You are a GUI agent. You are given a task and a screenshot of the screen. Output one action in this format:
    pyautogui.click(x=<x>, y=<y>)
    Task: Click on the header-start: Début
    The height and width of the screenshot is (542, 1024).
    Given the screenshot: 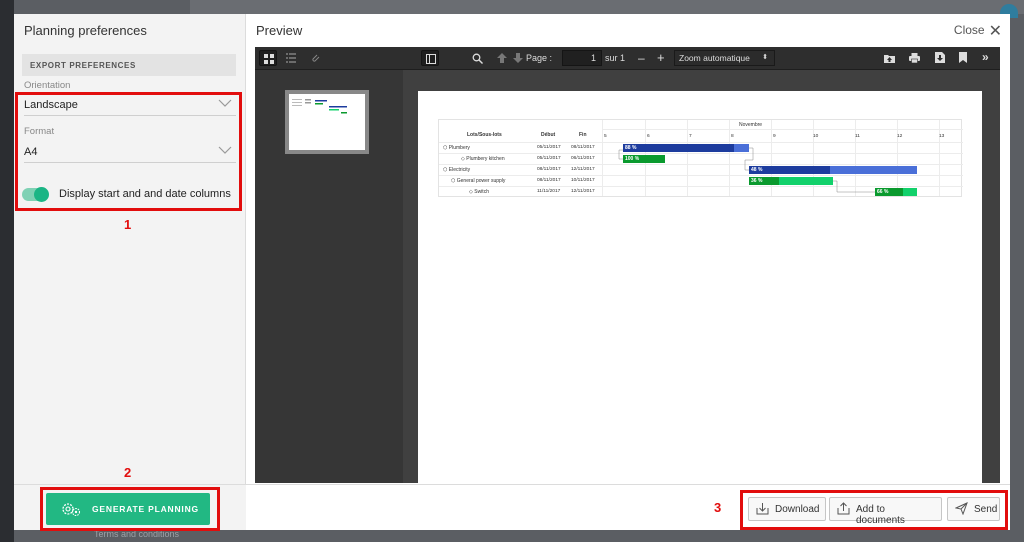 What is the action you would take?
    pyautogui.click(x=548, y=135)
    